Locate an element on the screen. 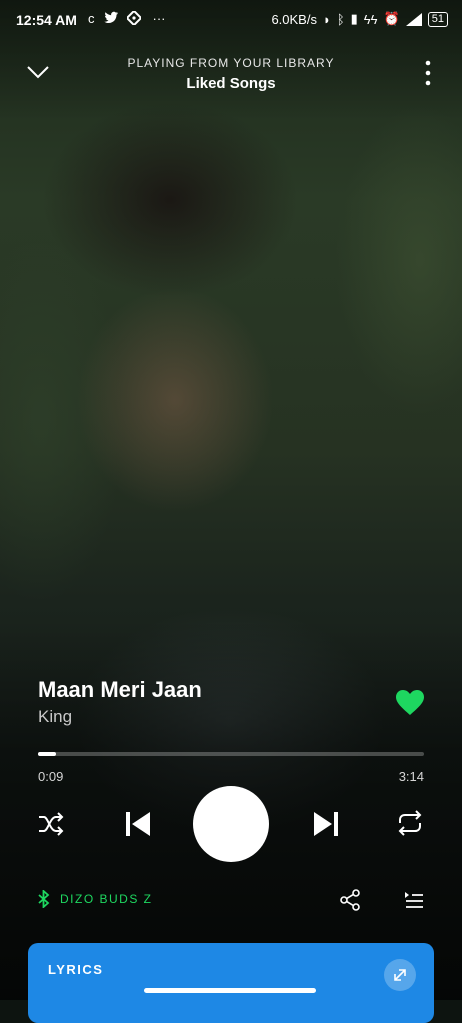 Image resolution: width=462 pixels, height=1023 pixels. signal-icon is located at coordinates (413, 19).